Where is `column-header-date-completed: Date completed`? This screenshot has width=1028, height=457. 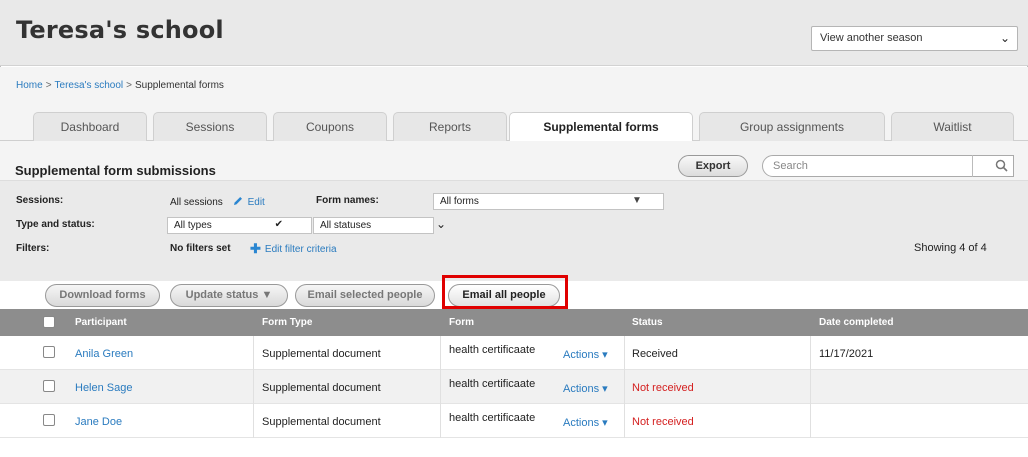 column-header-date-completed: Date completed is located at coordinates (856, 322).